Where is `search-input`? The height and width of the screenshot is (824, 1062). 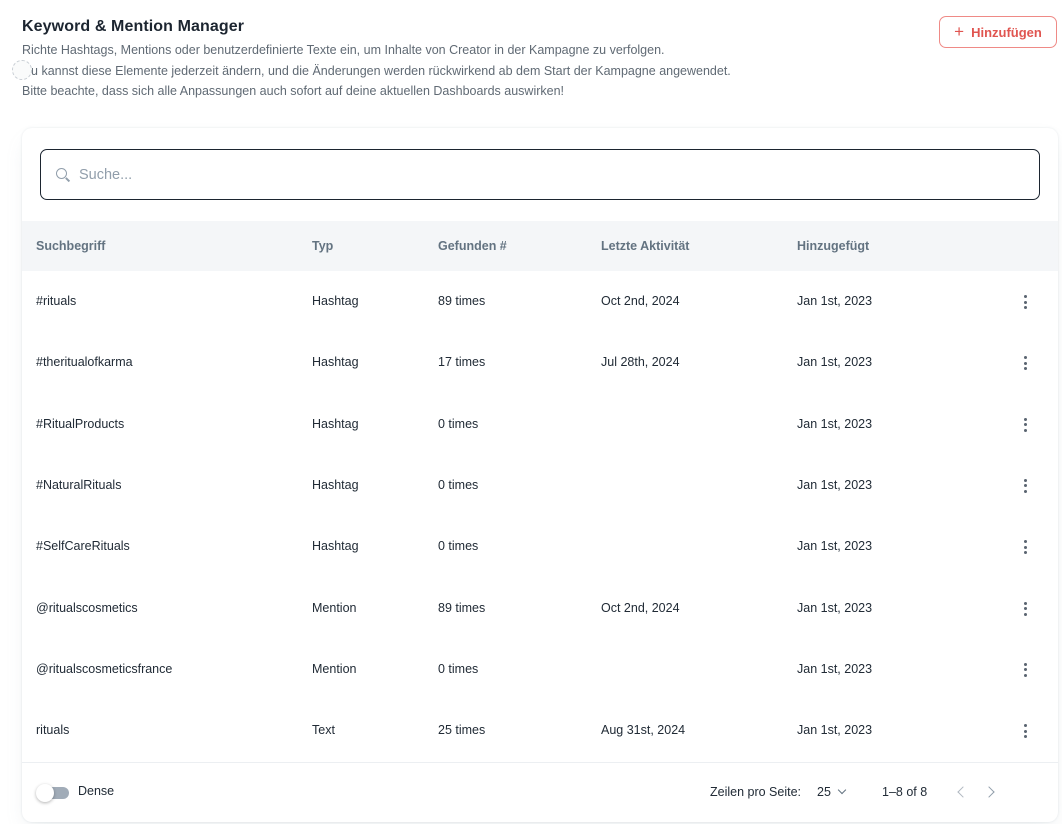
search-input is located at coordinates (529, 174).